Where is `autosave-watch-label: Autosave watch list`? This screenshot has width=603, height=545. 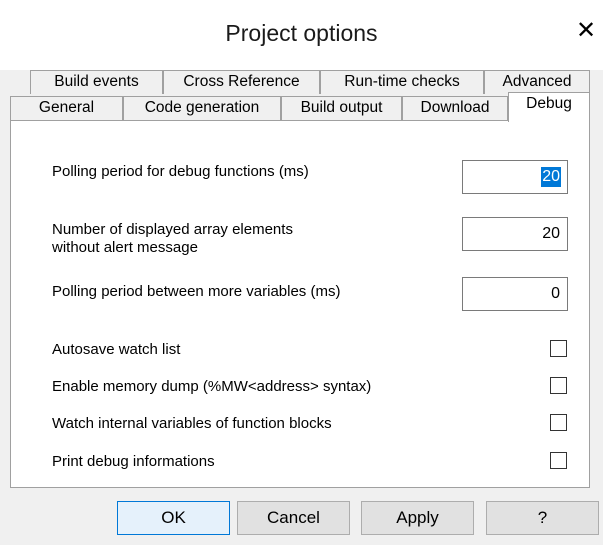
autosave-watch-label: Autosave watch list is located at coordinates (116, 349).